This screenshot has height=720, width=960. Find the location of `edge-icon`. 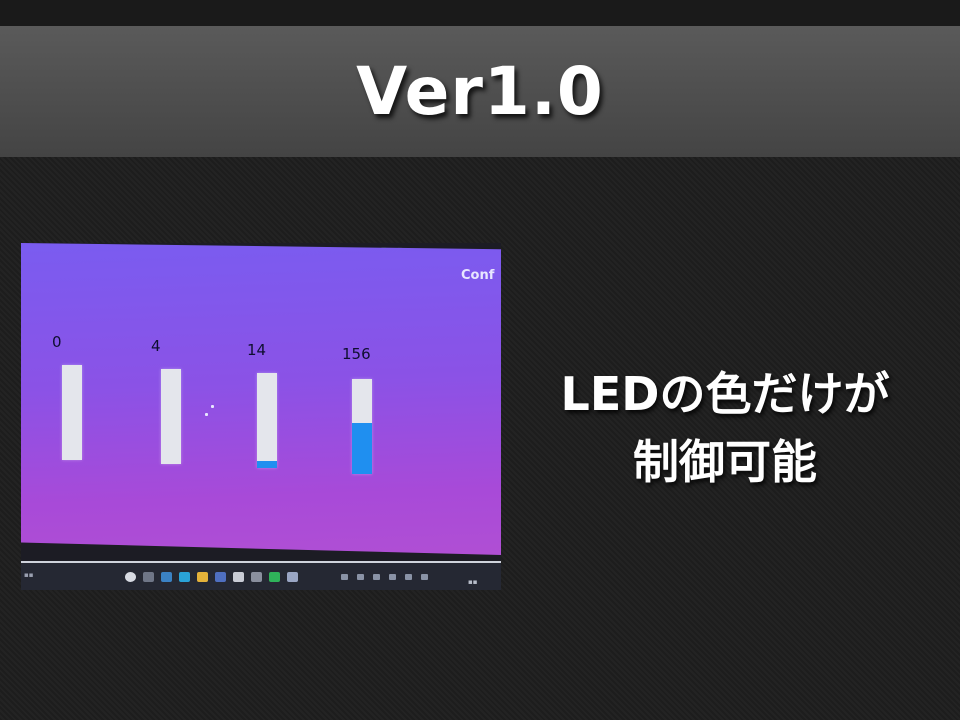

edge-icon is located at coordinates (184, 577).